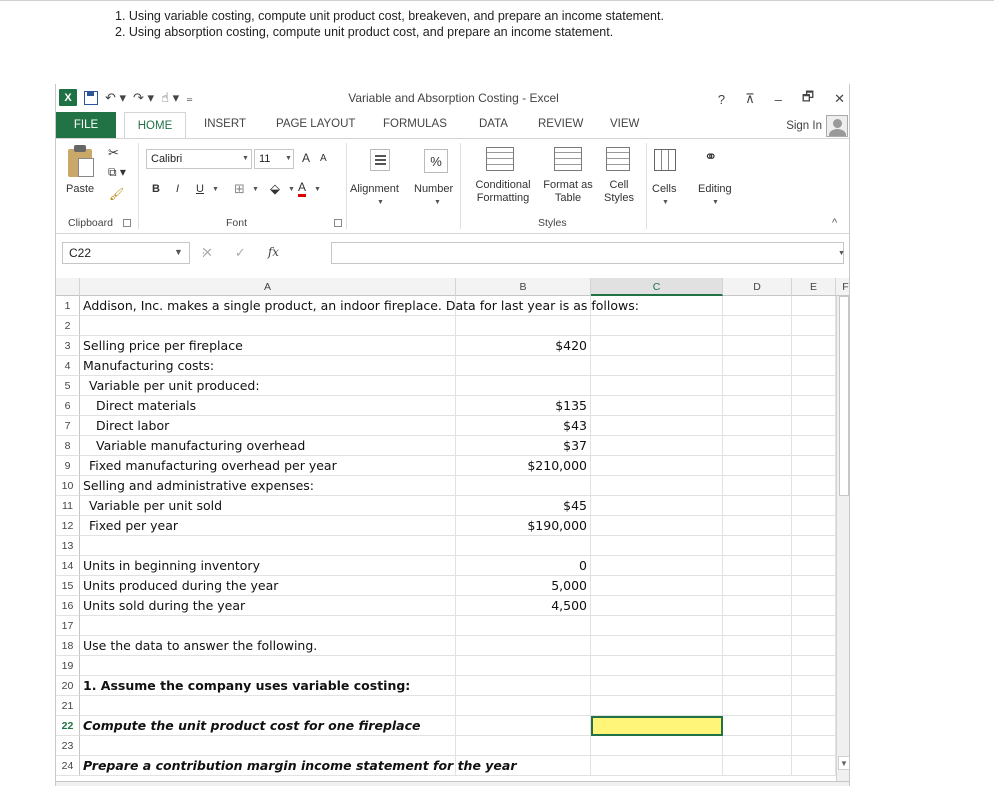 The image size is (994, 786). Describe the element at coordinates (757, 486) in the screenshot. I see `cell-d10` at that location.